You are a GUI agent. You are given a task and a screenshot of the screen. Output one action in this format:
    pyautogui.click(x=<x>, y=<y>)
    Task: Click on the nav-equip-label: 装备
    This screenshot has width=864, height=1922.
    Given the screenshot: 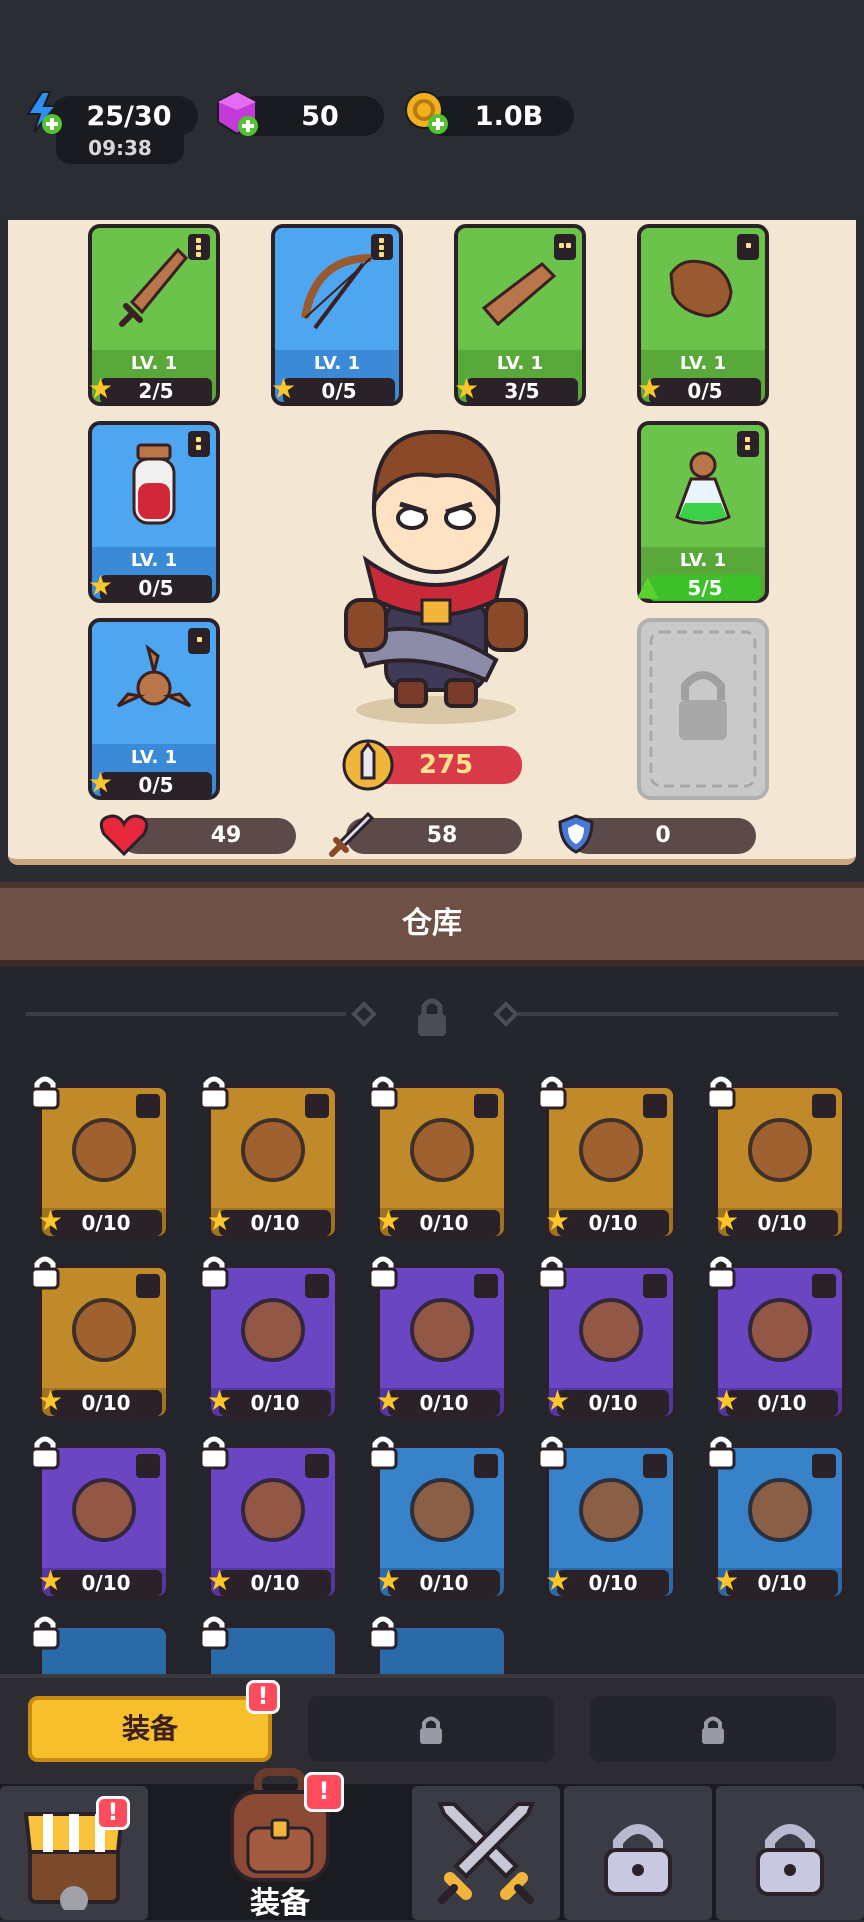 What is the action you would take?
    pyautogui.click(x=280, y=1903)
    